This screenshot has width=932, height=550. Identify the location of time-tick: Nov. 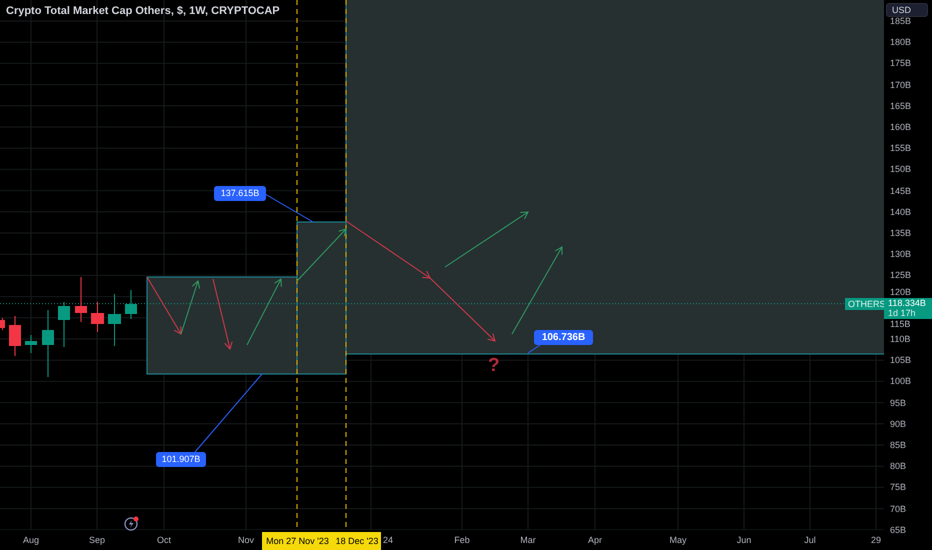
(246, 540).